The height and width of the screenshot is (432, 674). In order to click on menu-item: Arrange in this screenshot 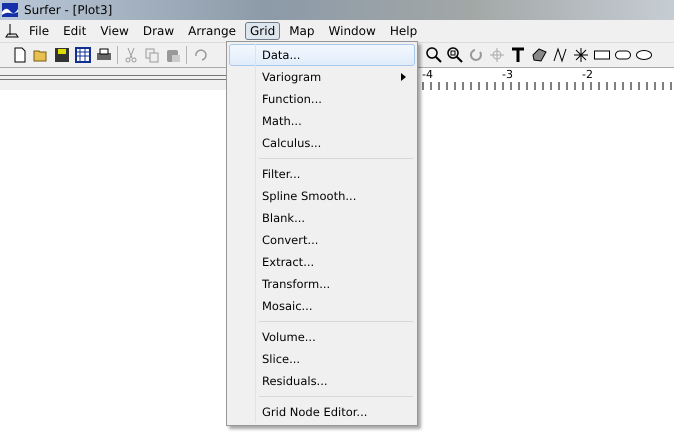, I will do `click(212, 31)`.